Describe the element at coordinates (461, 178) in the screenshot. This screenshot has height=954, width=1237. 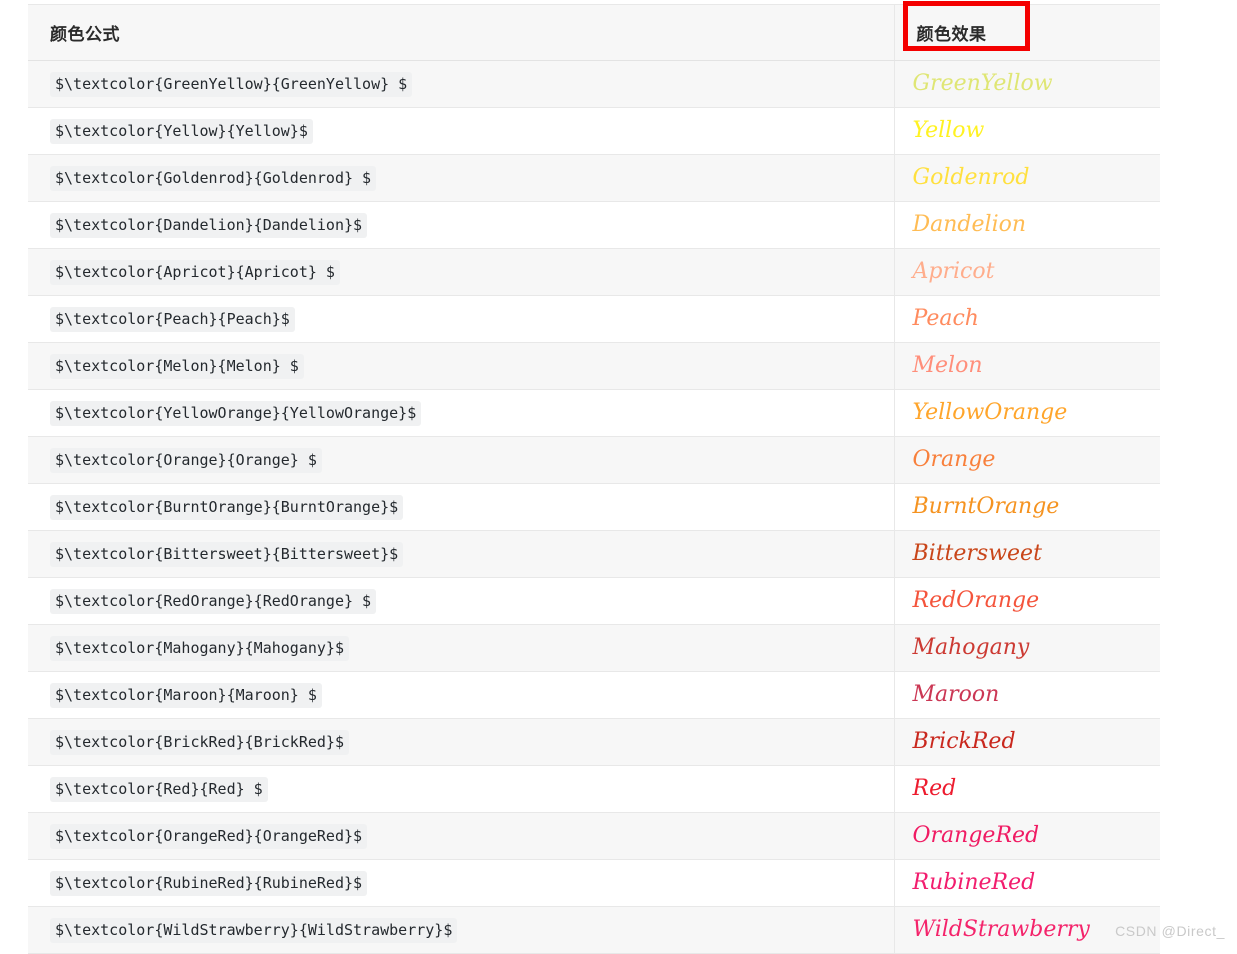
I see `formula-cell: $\textcolor{Goldenrod}{Goldenrod} $` at that location.